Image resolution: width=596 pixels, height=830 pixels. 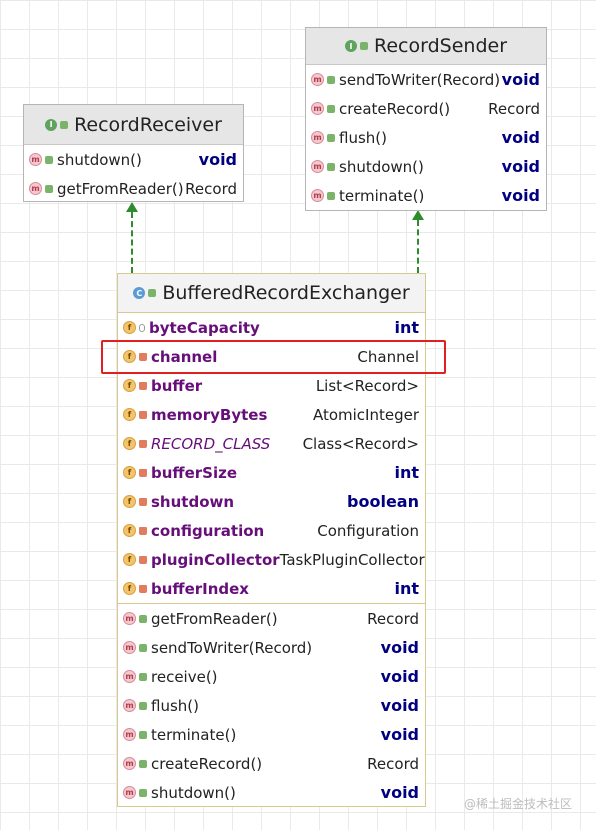 I want to click on method-name: terminate(), so click(x=382, y=195).